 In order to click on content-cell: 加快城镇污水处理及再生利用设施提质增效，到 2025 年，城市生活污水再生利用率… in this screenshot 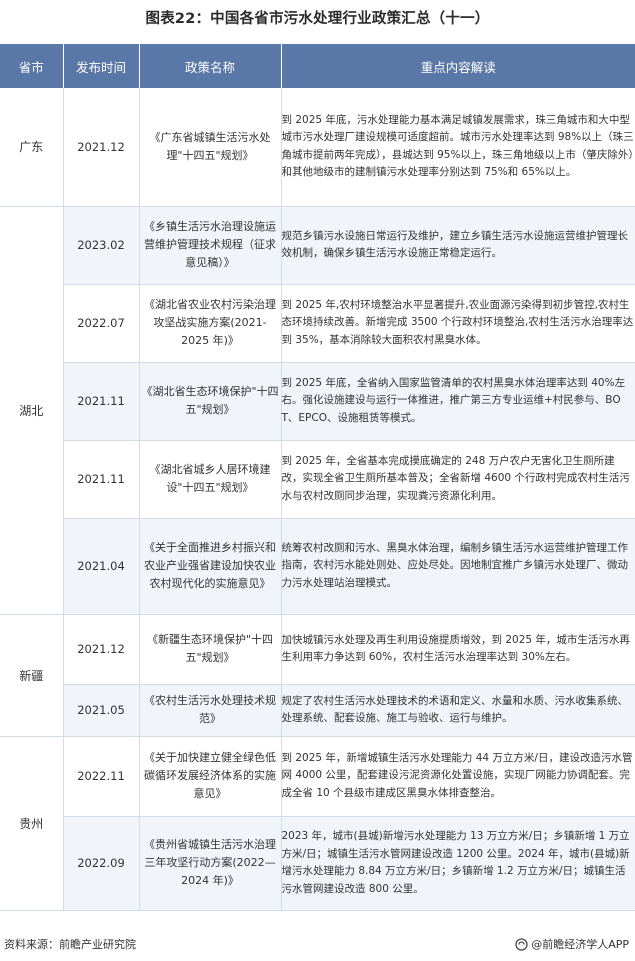, I will do `click(458, 649)`.